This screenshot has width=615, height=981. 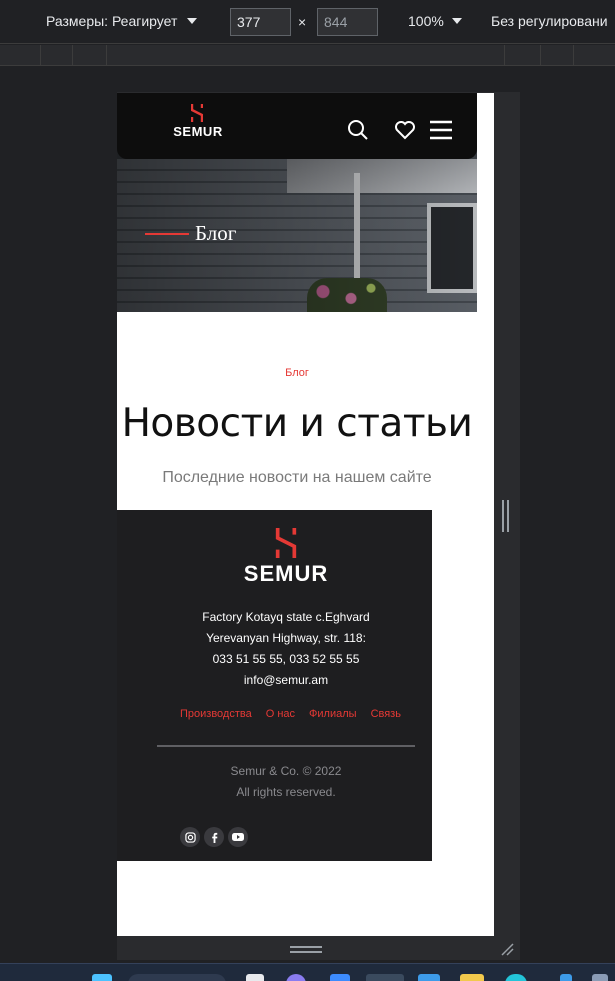 What do you see at coordinates (177, 977) in the screenshot?
I see `taskbar-search` at bounding box center [177, 977].